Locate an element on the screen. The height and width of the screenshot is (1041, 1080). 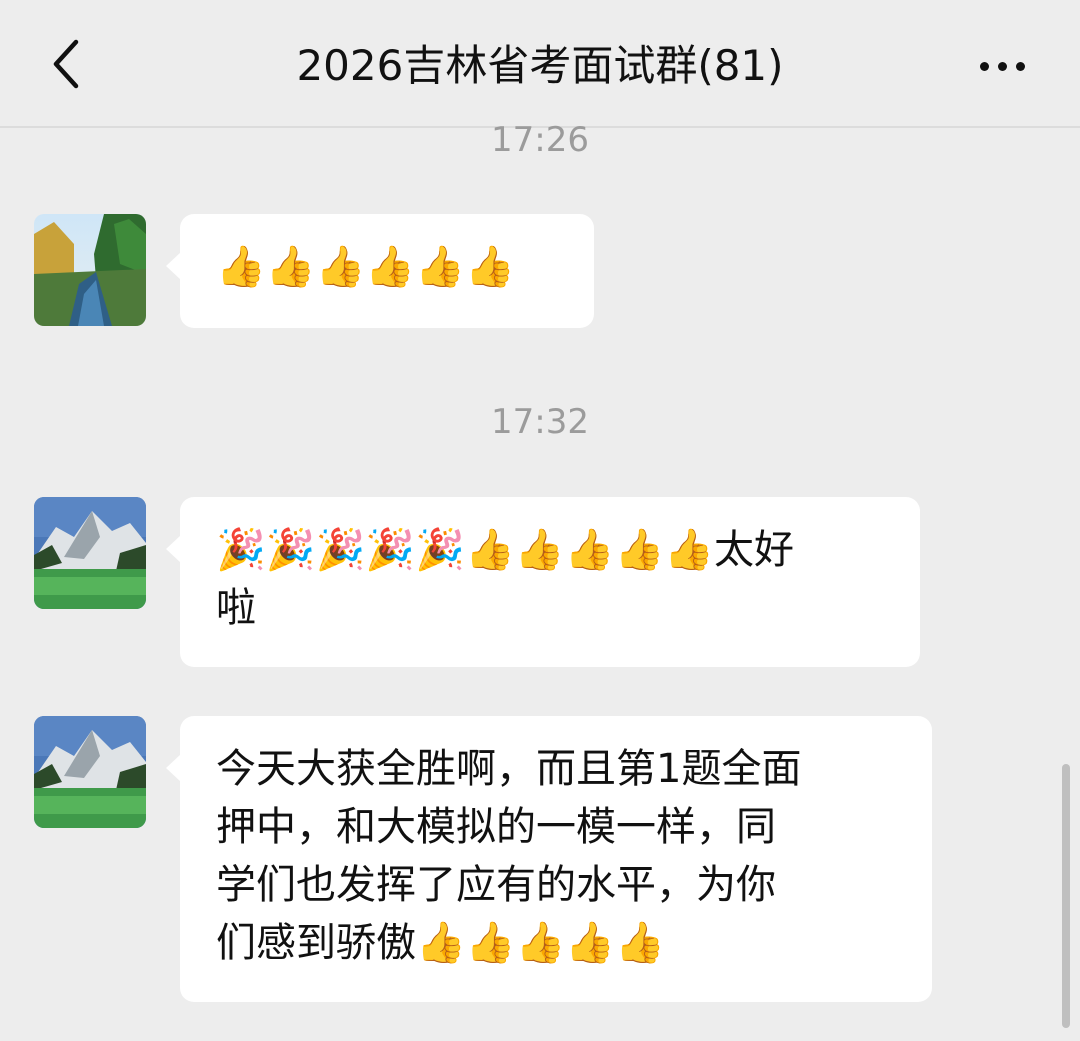
message-text: 👍👍👍👍👍👍 is located at coordinates (365, 267).